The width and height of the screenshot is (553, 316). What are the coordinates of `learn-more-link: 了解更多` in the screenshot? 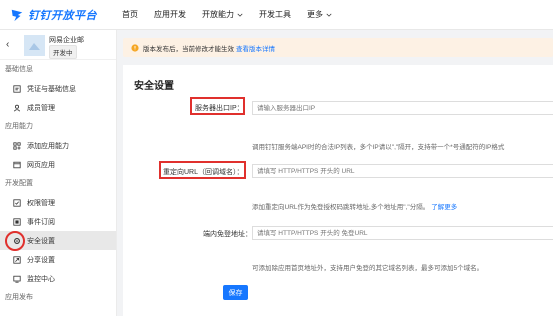 It's located at (444, 207).